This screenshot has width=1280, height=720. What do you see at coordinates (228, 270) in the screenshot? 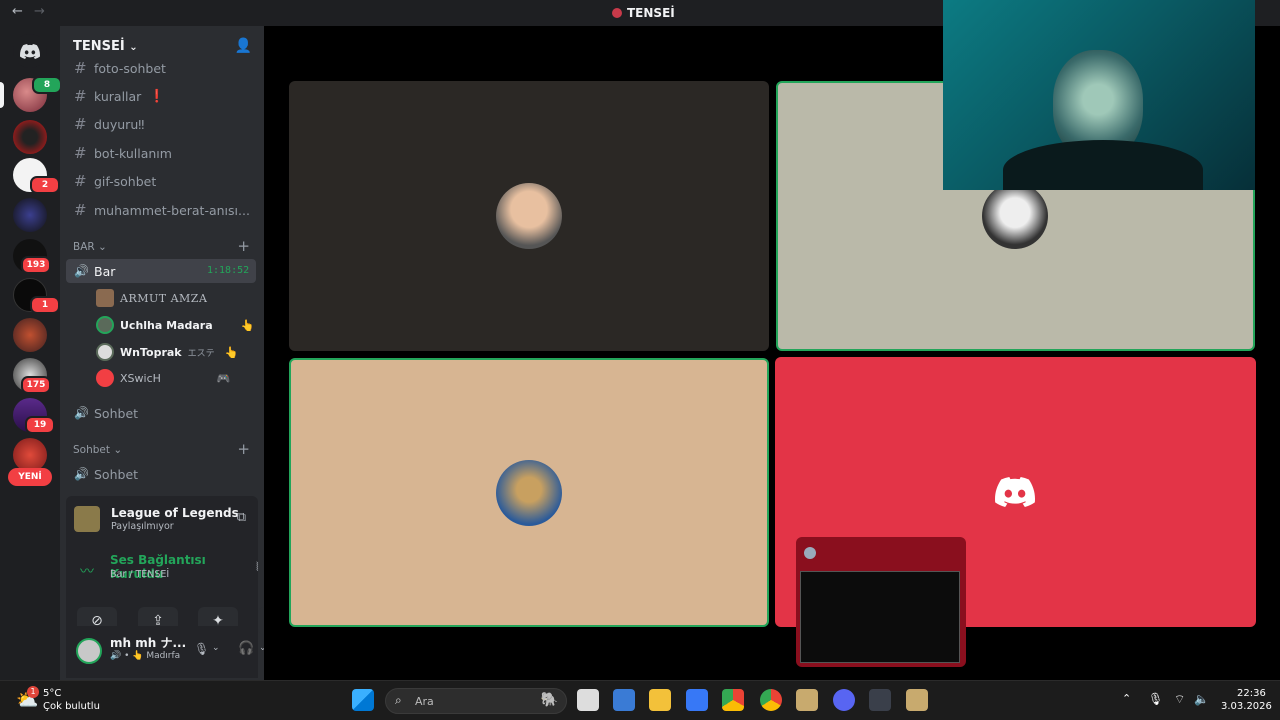
I see `voice-timer: 1:18:52` at bounding box center [228, 270].